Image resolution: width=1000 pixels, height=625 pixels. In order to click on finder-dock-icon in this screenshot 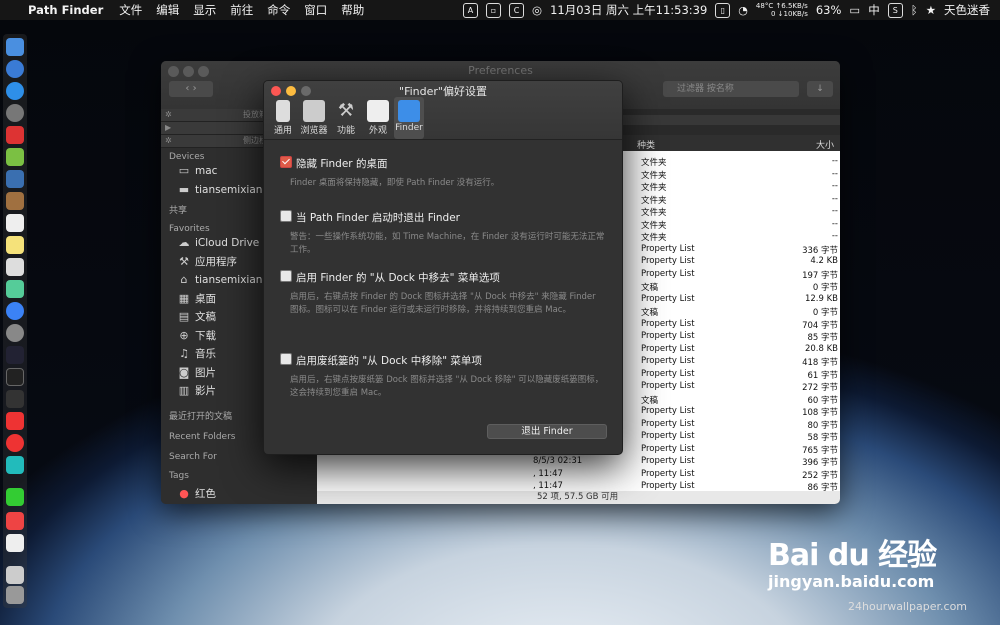, I will do `click(15, 47)`.